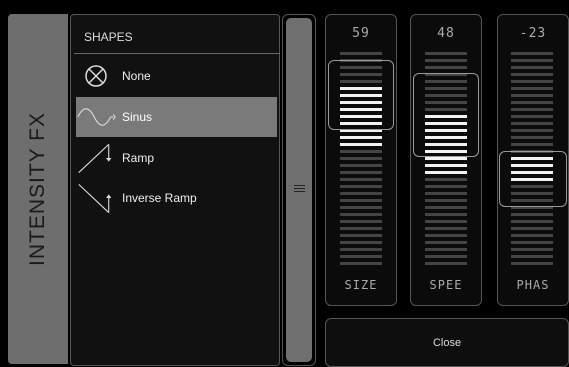 The height and width of the screenshot is (367, 569). What do you see at coordinates (138, 158) in the screenshot?
I see `shape-label: Ramp` at bounding box center [138, 158].